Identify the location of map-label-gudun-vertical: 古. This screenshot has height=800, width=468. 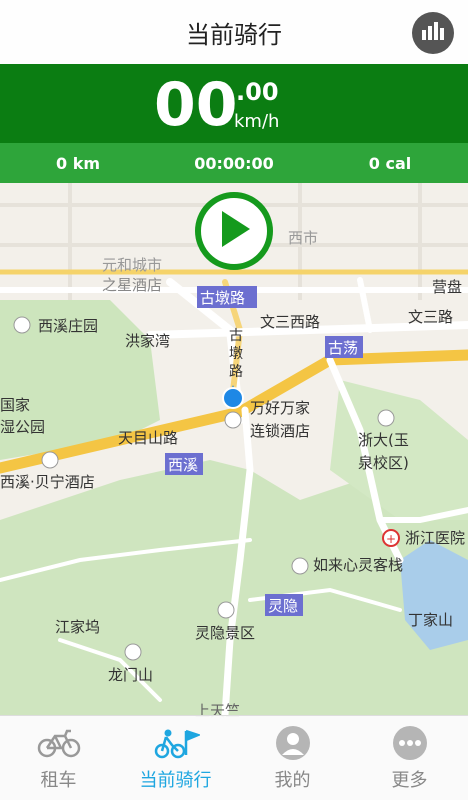
(236, 336).